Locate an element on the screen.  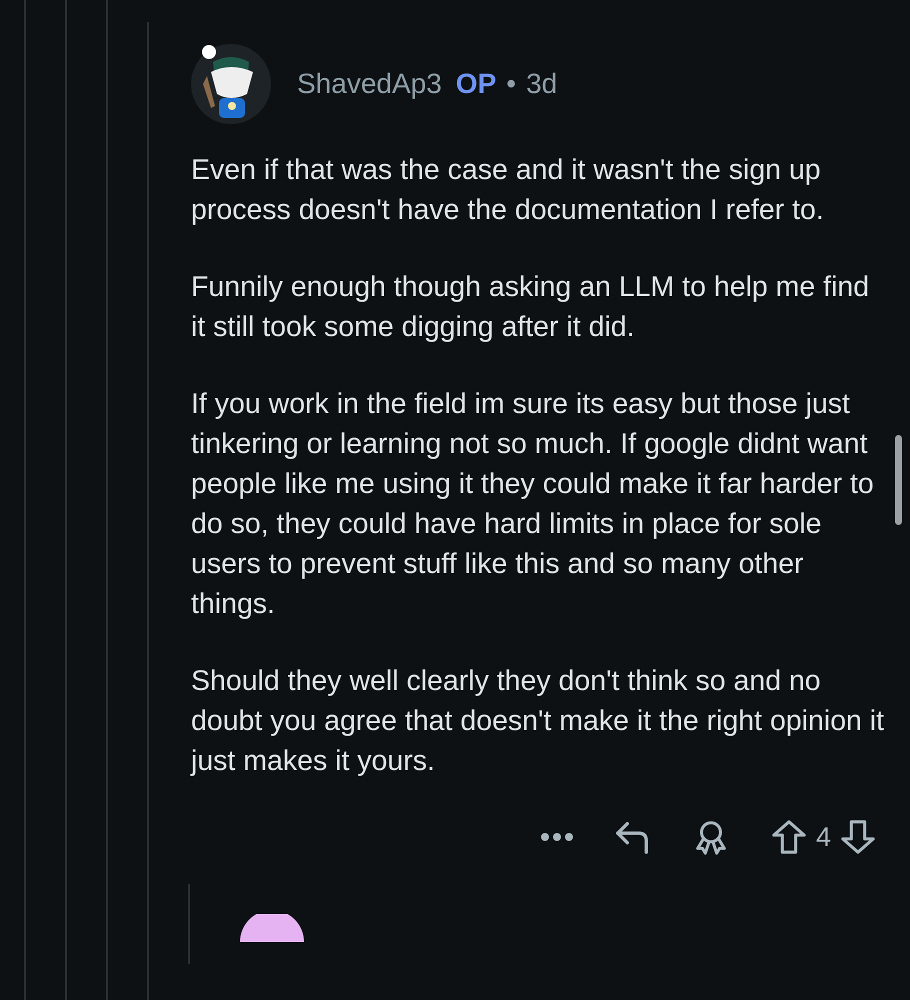
downvote-button is located at coordinates (858, 837).